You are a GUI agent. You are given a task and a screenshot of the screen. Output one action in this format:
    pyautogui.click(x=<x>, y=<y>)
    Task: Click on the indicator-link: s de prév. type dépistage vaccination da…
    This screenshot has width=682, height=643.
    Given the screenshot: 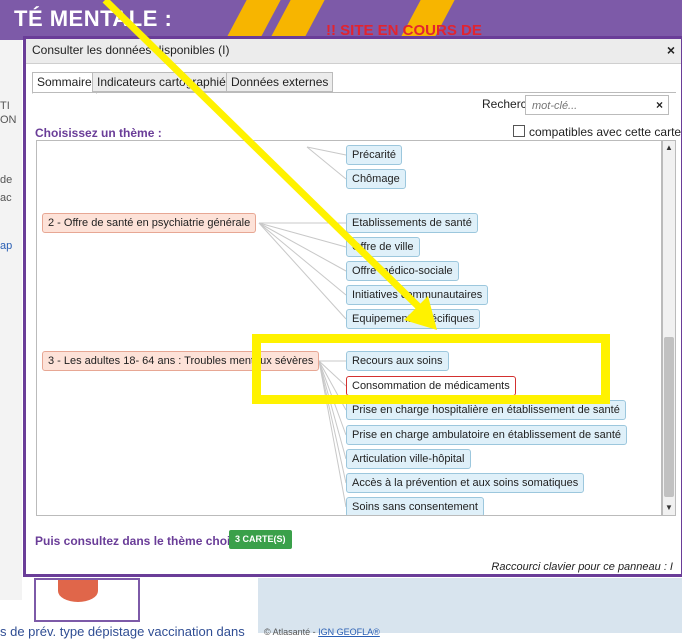 What is the action you would take?
    pyautogui.click(x=122, y=631)
    